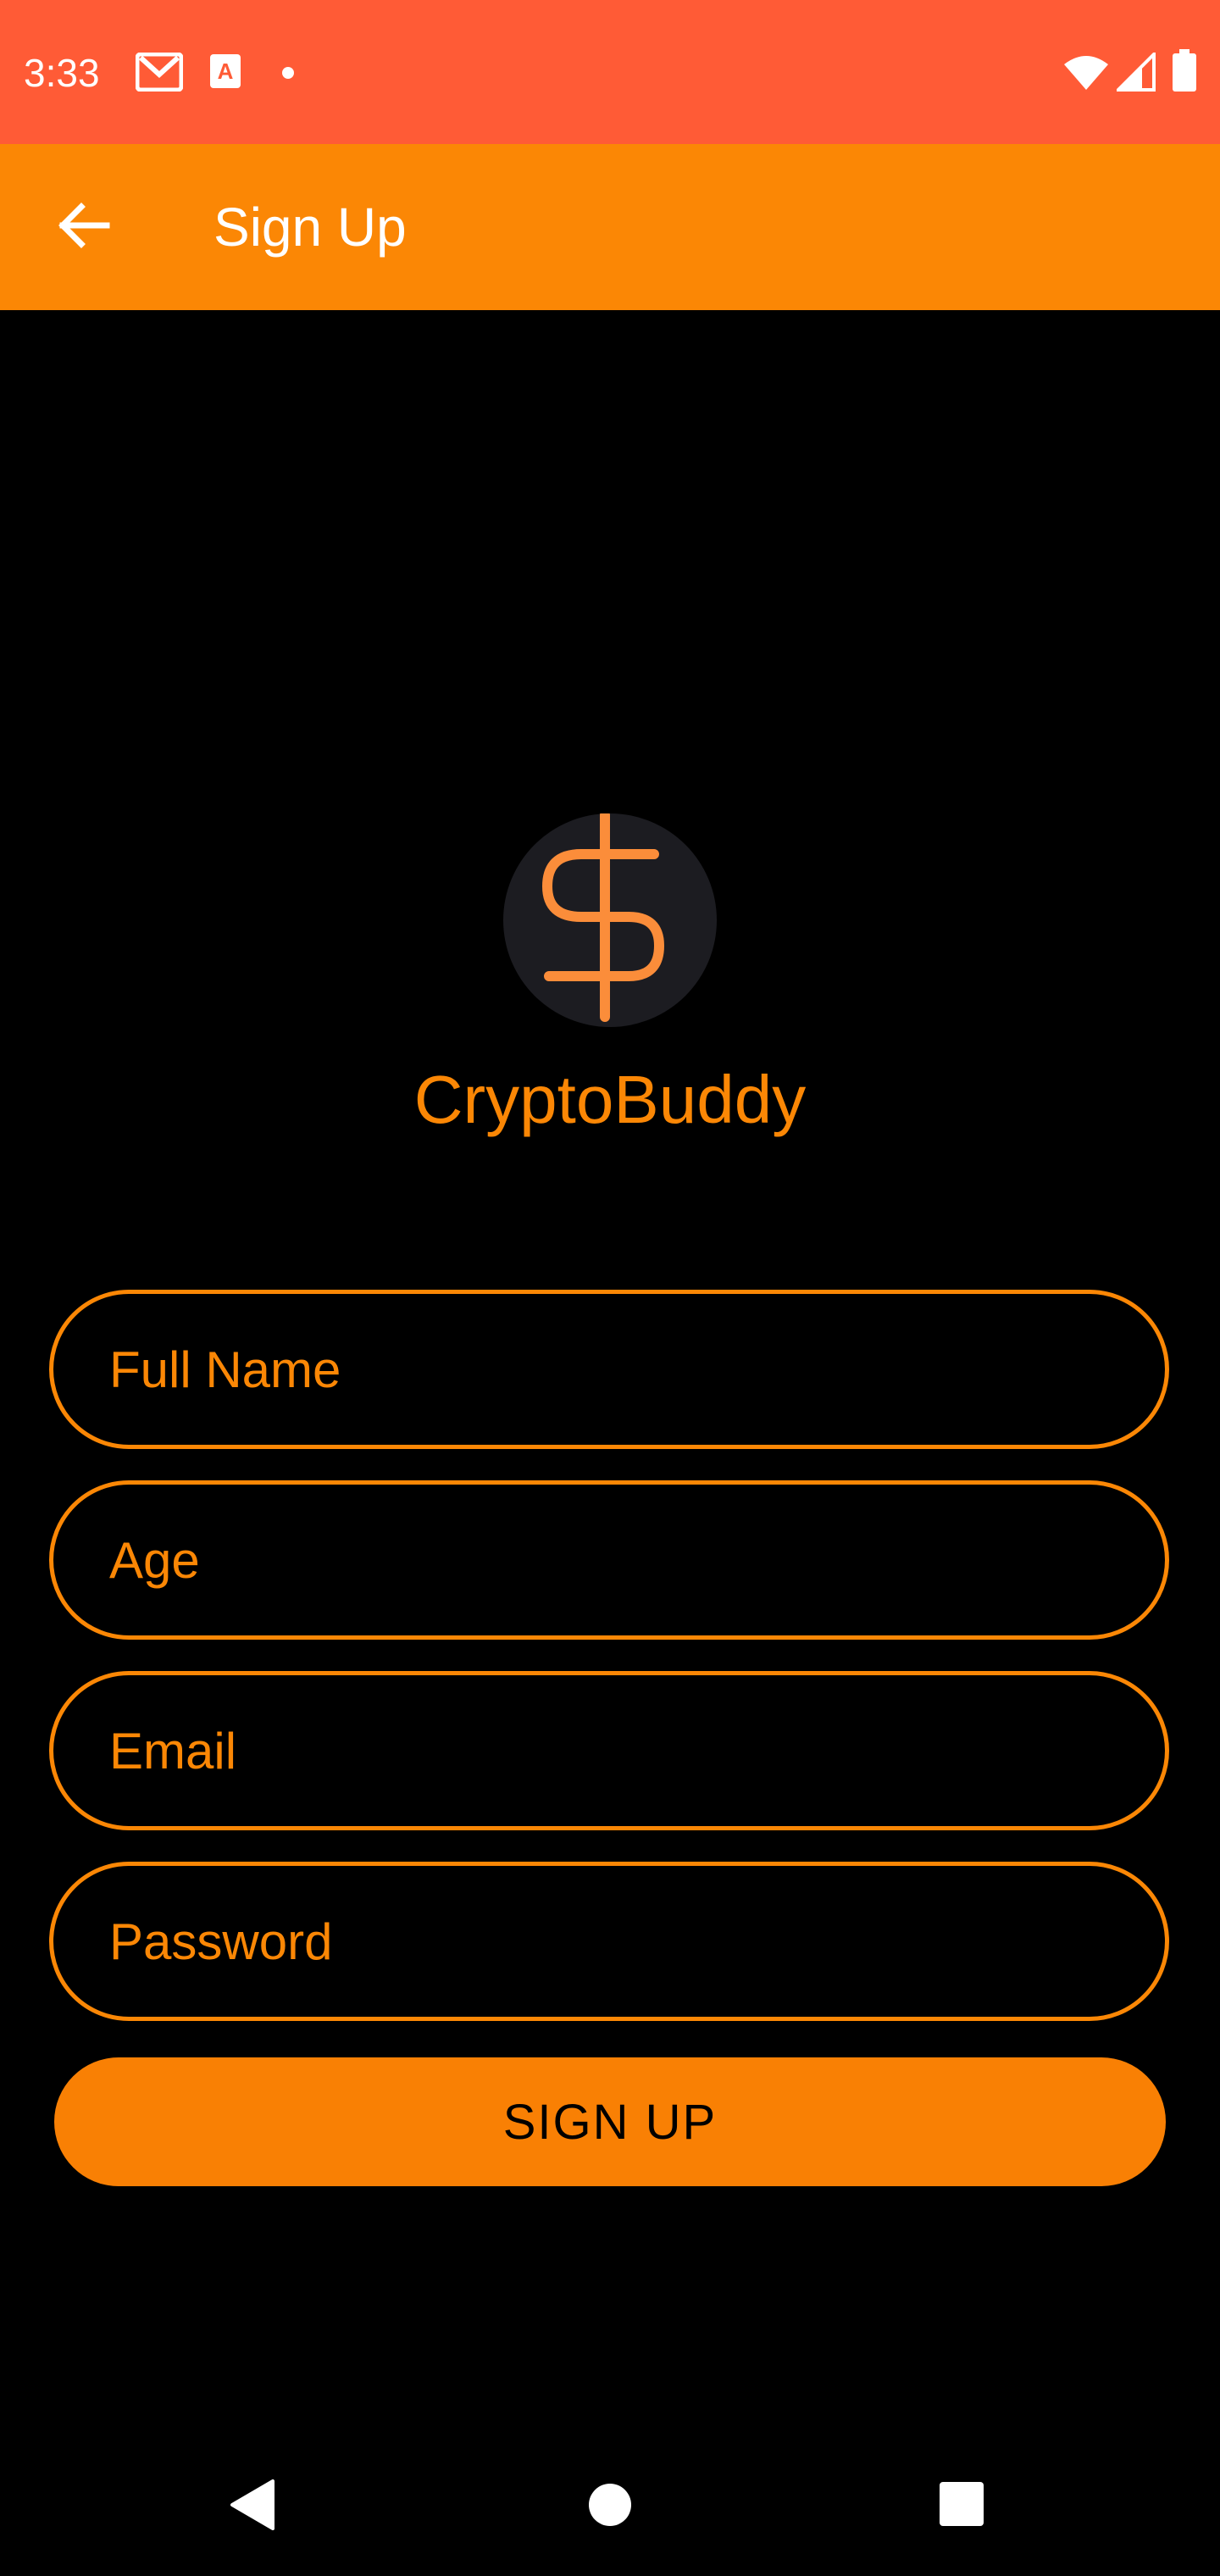  What do you see at coordinates (610, 2507) in the screenshot?
I see `nav-home-icon` at bounding box center [610, 2507].